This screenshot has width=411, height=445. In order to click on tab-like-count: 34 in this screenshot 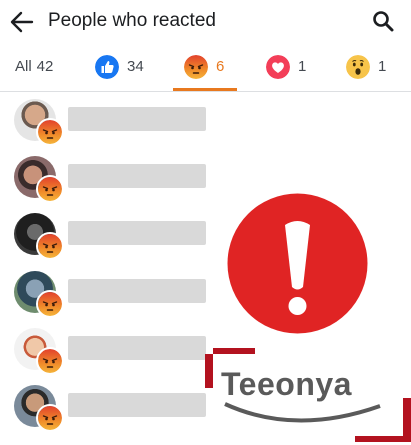, I will do `click(135, 66)`.